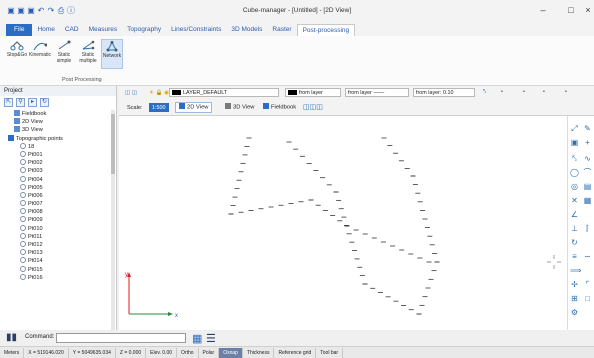 This screenshot has width=594, height=358. I want to click on tree-item: Pt001, so click(60, 154).